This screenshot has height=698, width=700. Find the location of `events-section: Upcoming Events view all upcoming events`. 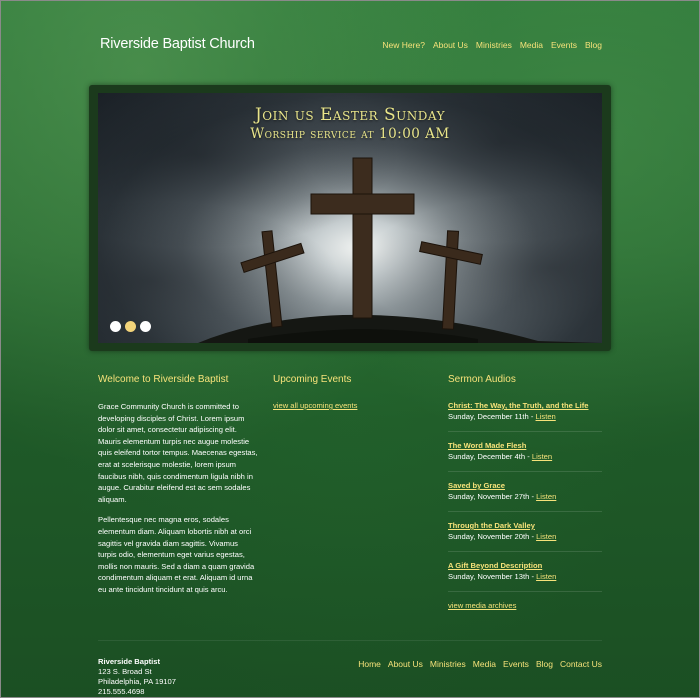

events-section: Upcoming Events view all upcoming events is located at coordinates (348, 392).